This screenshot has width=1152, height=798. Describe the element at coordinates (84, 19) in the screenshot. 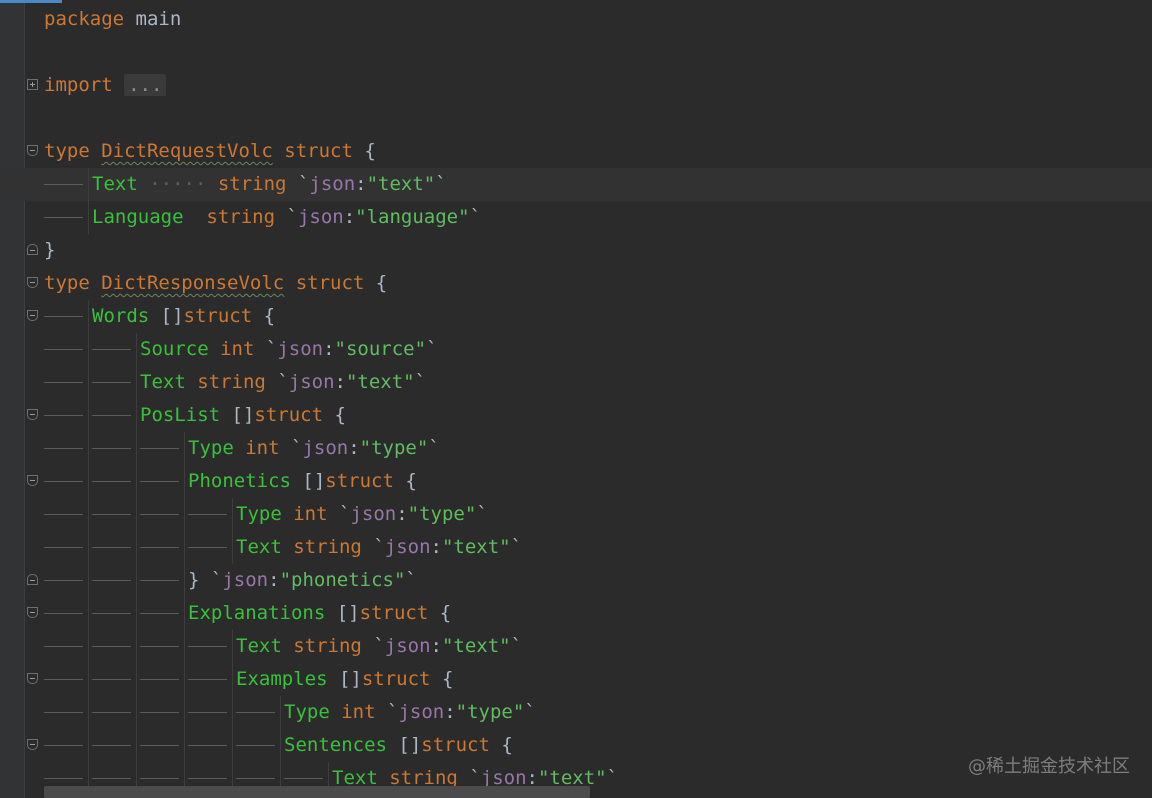

I see `keyword-token: package` at that location.